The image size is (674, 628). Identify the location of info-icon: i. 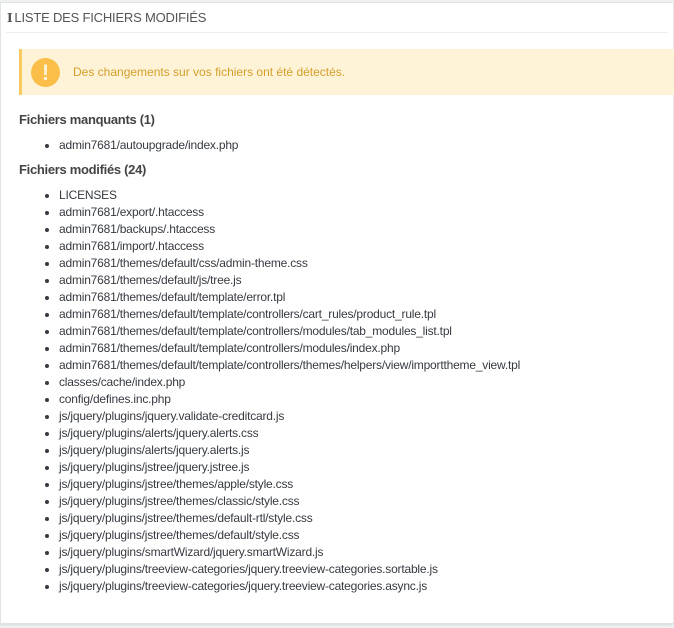
(10, 18).